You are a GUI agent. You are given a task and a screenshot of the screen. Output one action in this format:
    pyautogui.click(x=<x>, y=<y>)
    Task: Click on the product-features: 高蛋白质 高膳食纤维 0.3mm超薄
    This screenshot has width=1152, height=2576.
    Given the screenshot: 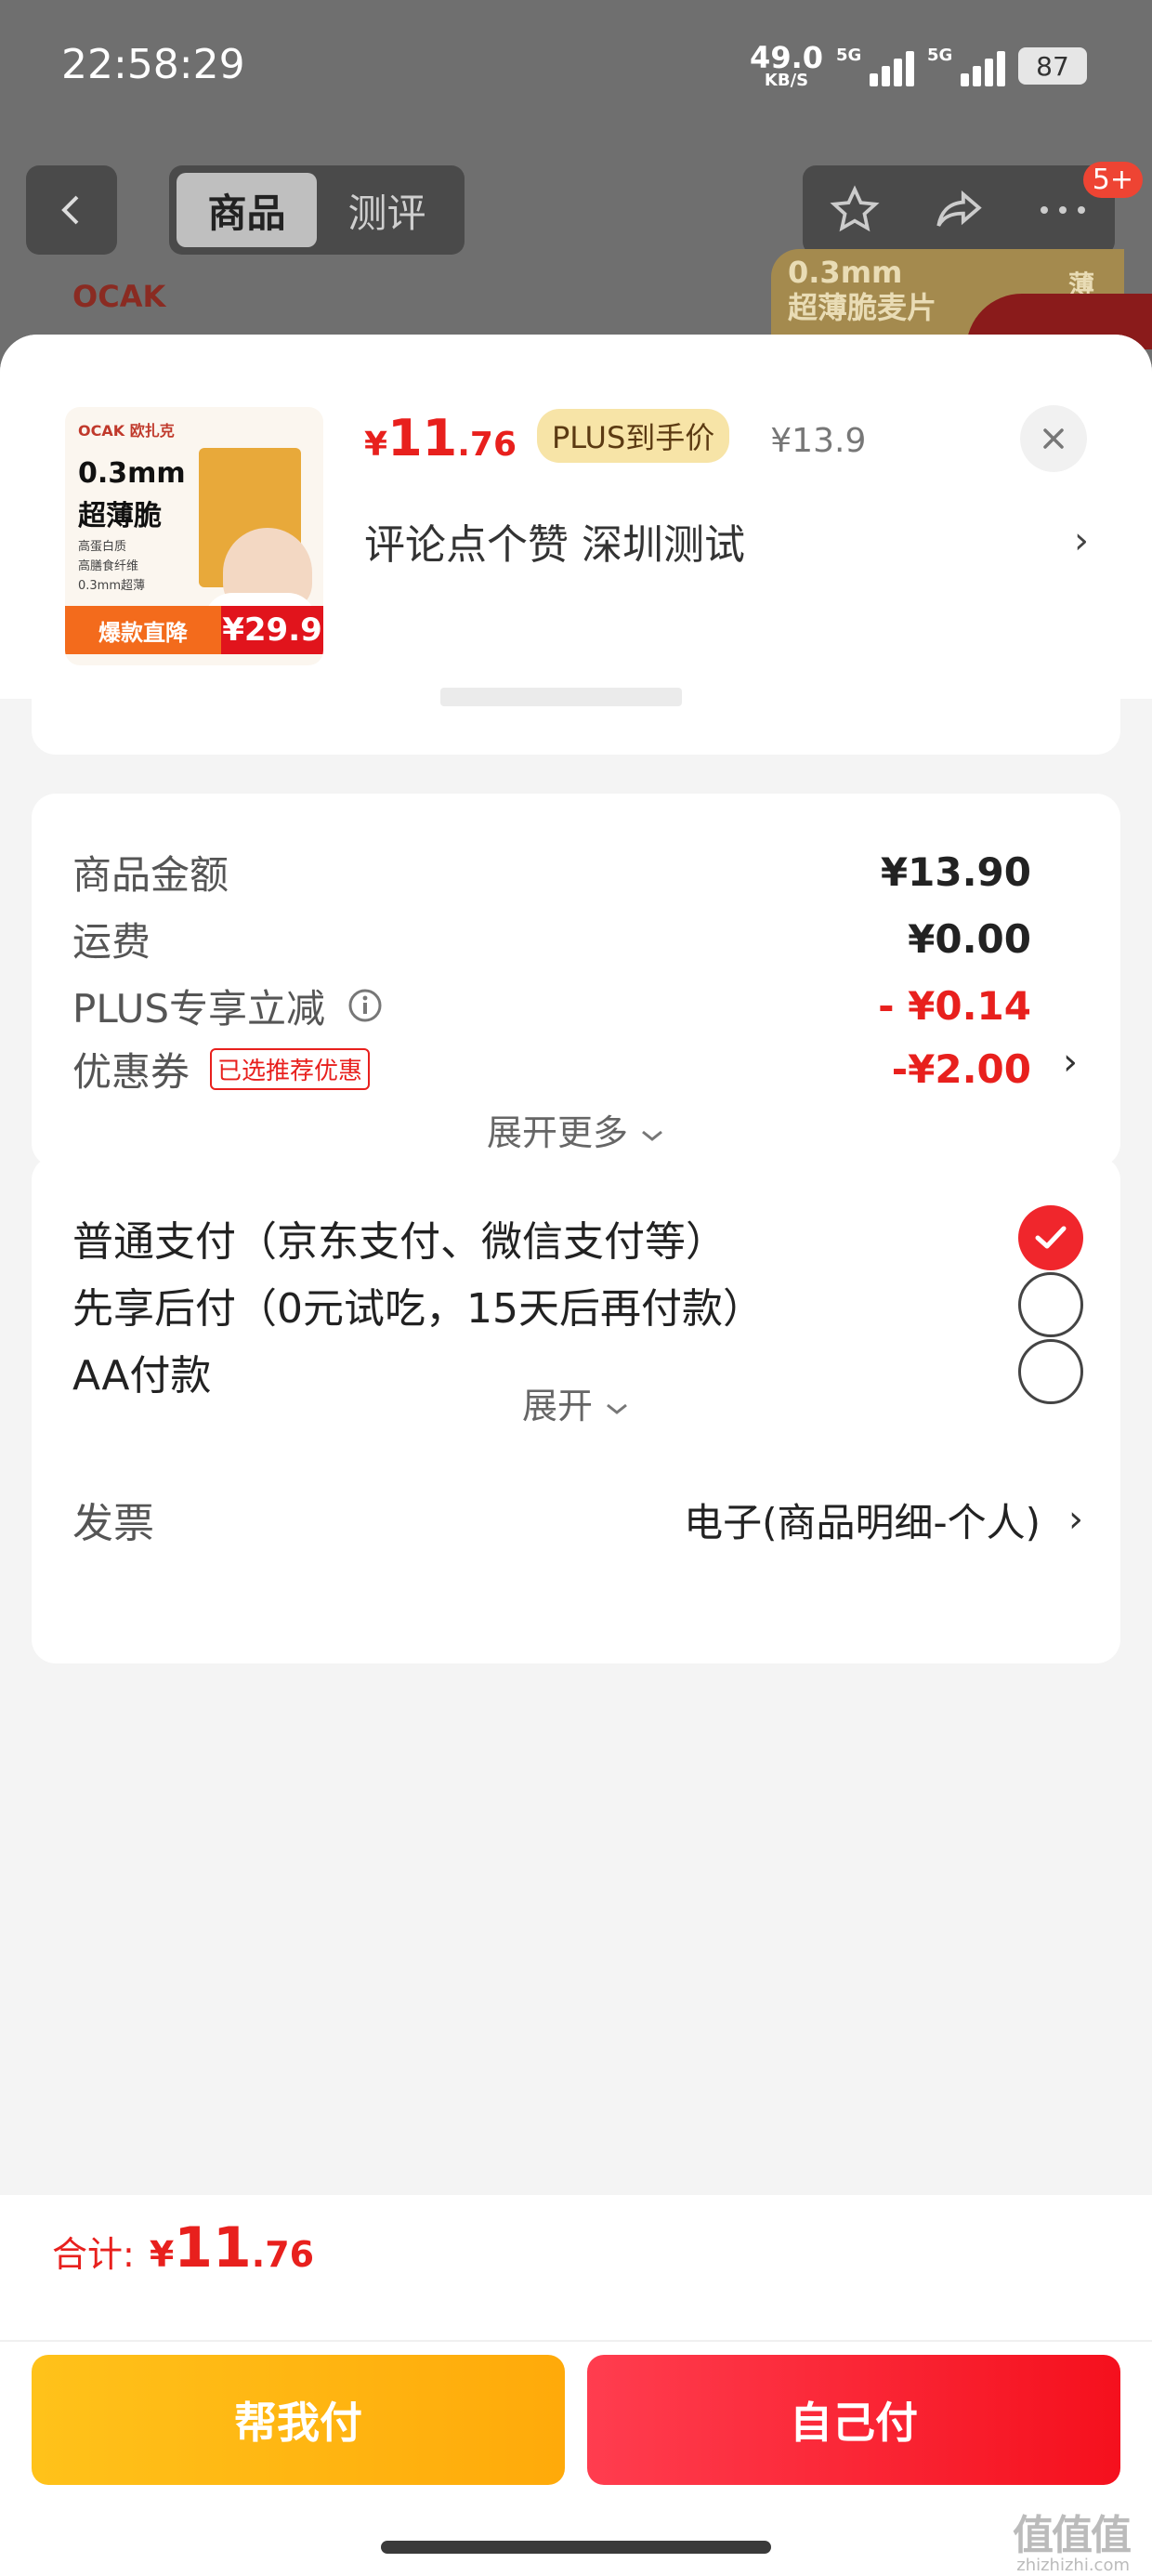 What is the action you would take?
    pyautogui.click(x=112, y=566)
    